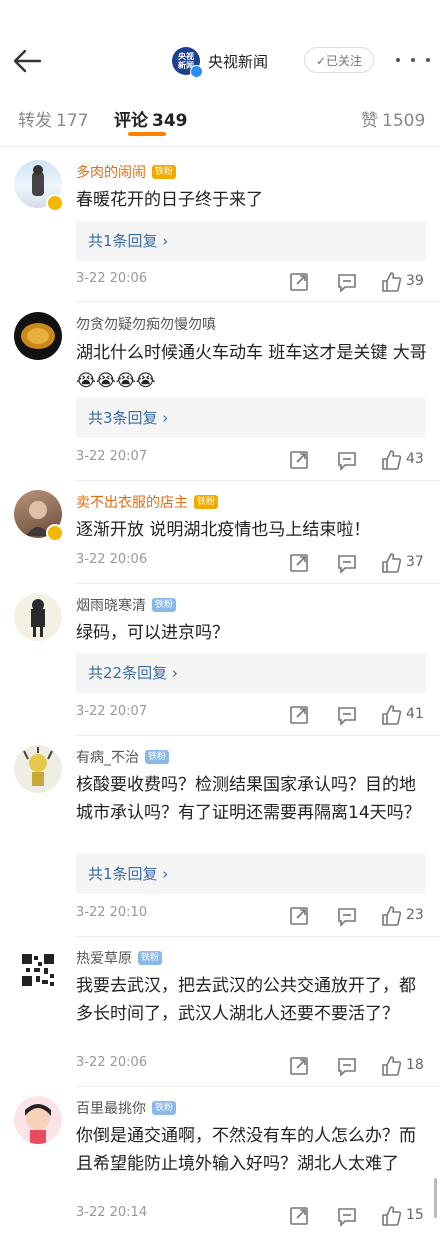 This screenshot has height=1234, width=440. Describe the element at coordinates (252, 715) in the screenshot. I see `comment-meta: 3-22 20:07 41` at that location.